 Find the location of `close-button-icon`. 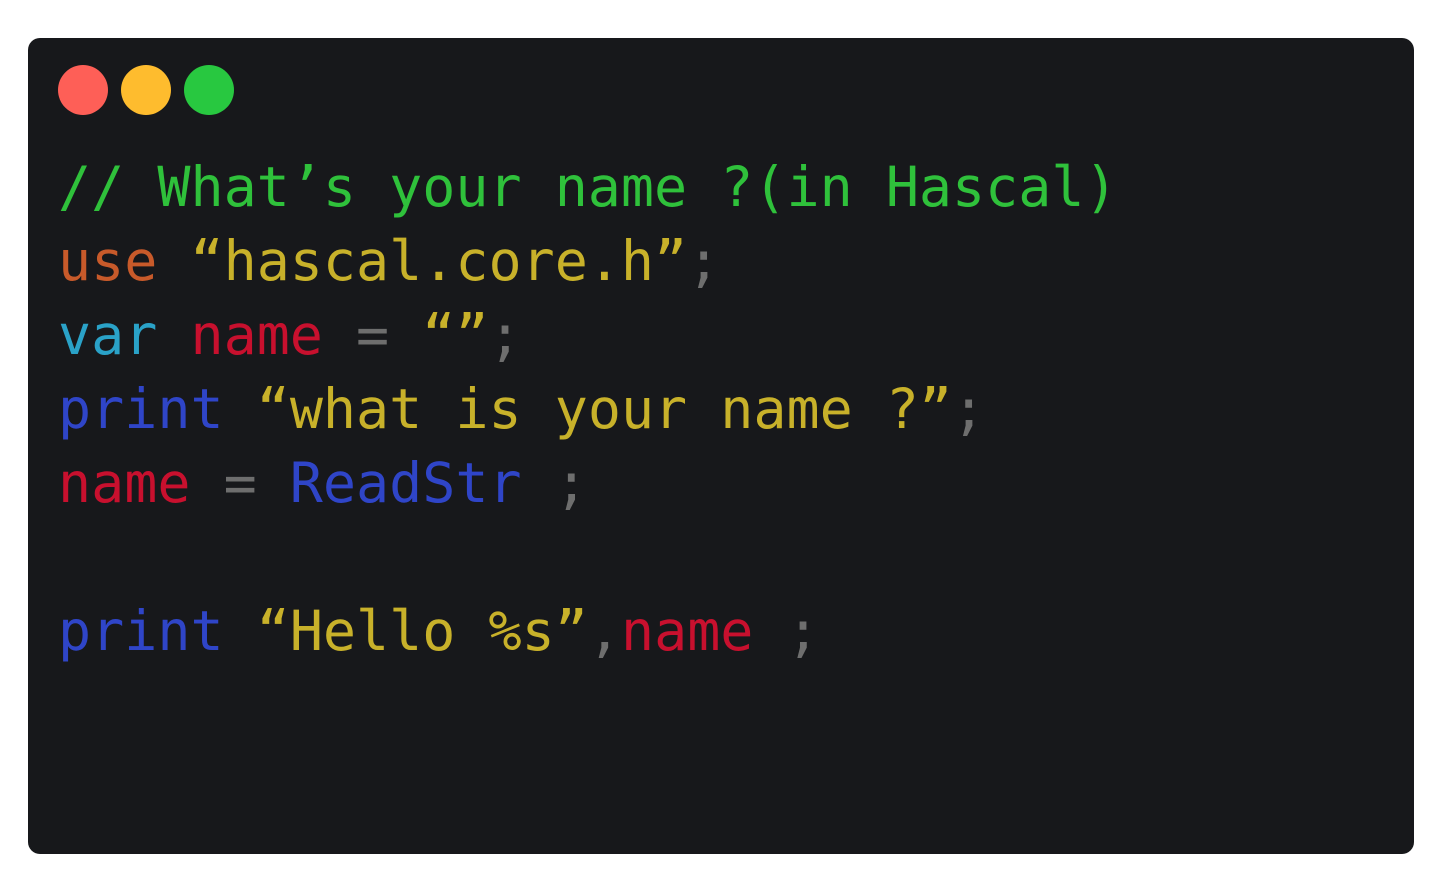

close-button-icon is located at coordinates (83, 90).